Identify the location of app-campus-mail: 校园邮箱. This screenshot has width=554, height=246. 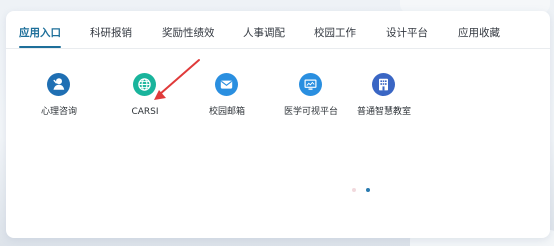
(227, 103).